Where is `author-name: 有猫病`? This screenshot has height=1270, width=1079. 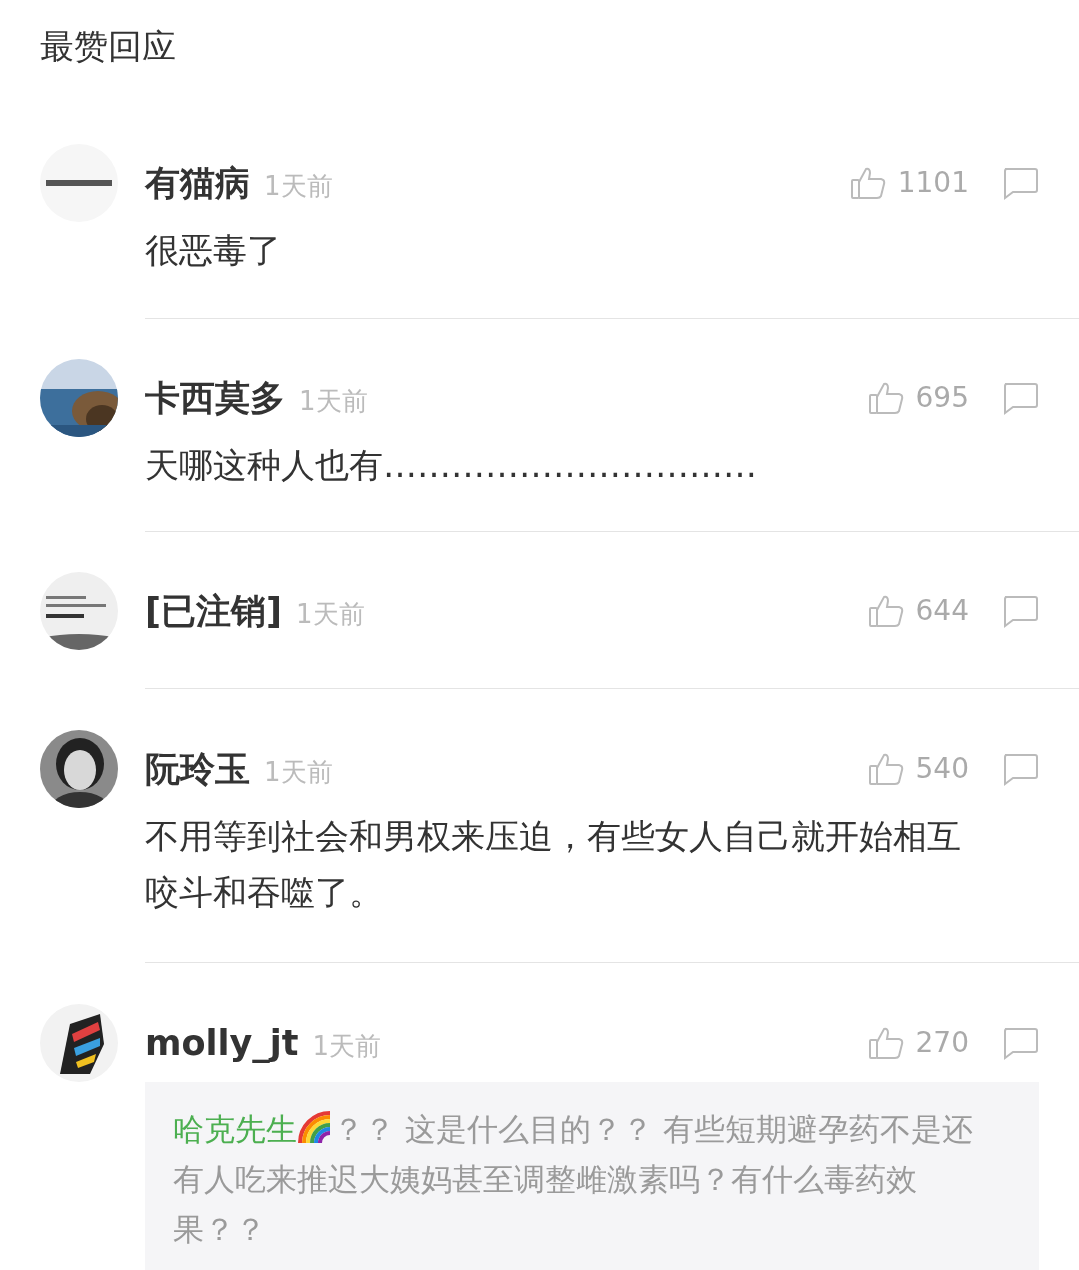
author-name: 有猫病 is located at coordinates (197, 183).